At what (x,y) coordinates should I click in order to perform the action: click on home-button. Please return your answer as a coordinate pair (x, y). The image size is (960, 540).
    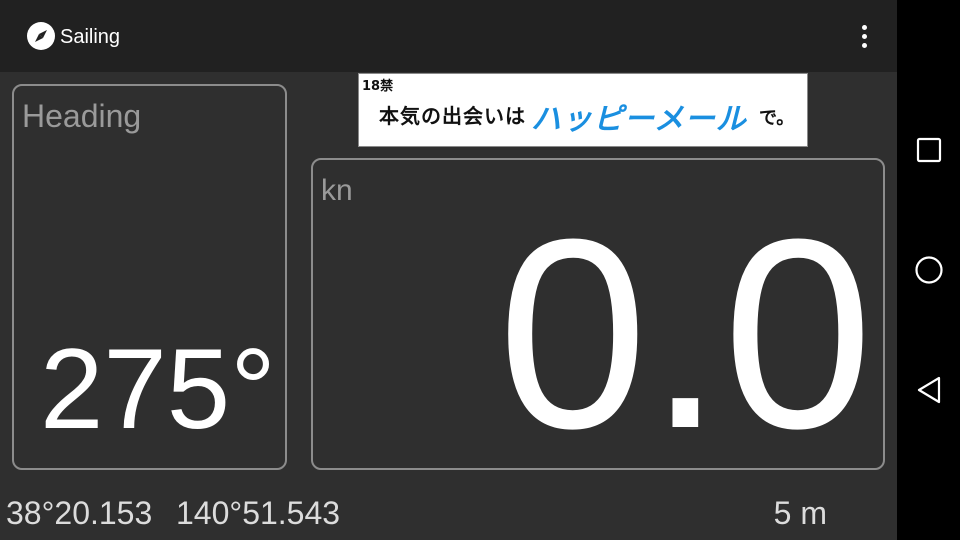
    Looking at the image, I should click on (929, 270).